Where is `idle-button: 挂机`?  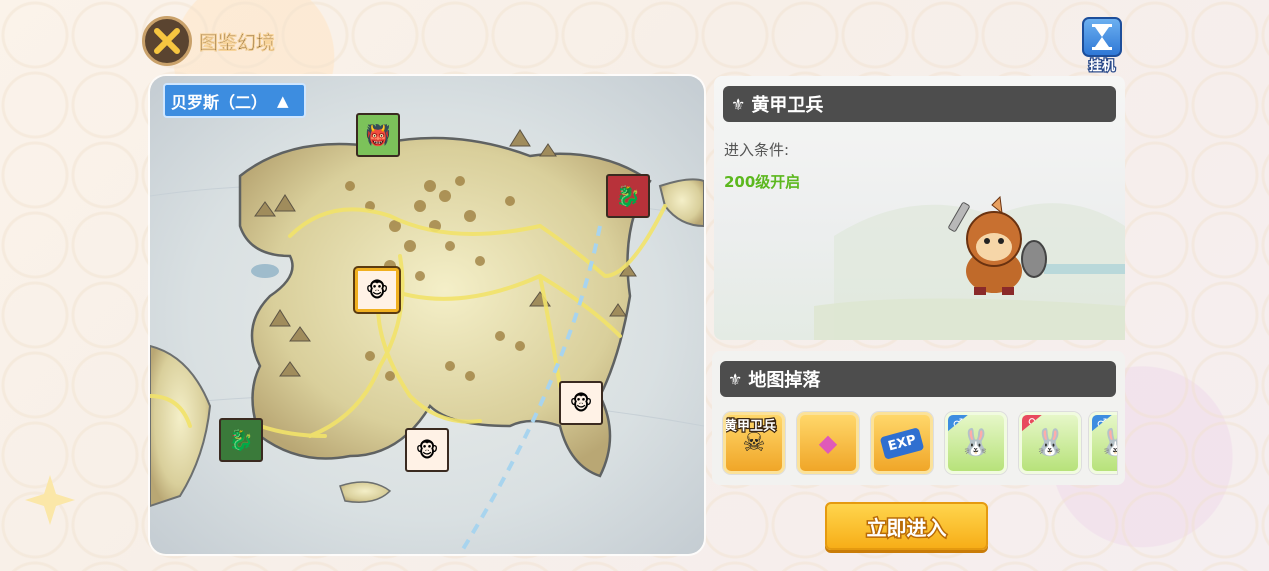
idle-button: 挂机 is located at coordinates (1102, 46).